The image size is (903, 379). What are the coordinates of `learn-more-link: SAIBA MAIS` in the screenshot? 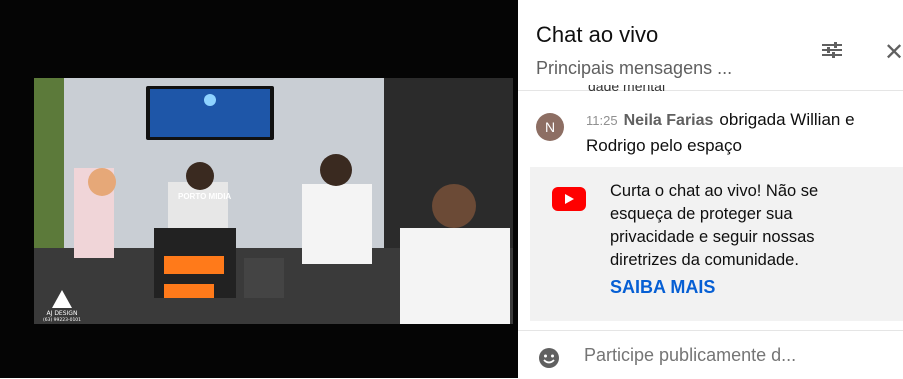 It's located at (662, 287).